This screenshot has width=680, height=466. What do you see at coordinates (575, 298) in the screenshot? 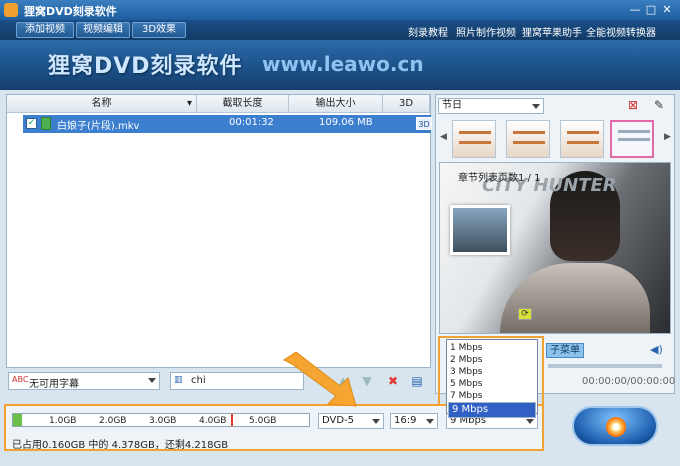
I see `preview-figure` at bounding box center [575, 298].